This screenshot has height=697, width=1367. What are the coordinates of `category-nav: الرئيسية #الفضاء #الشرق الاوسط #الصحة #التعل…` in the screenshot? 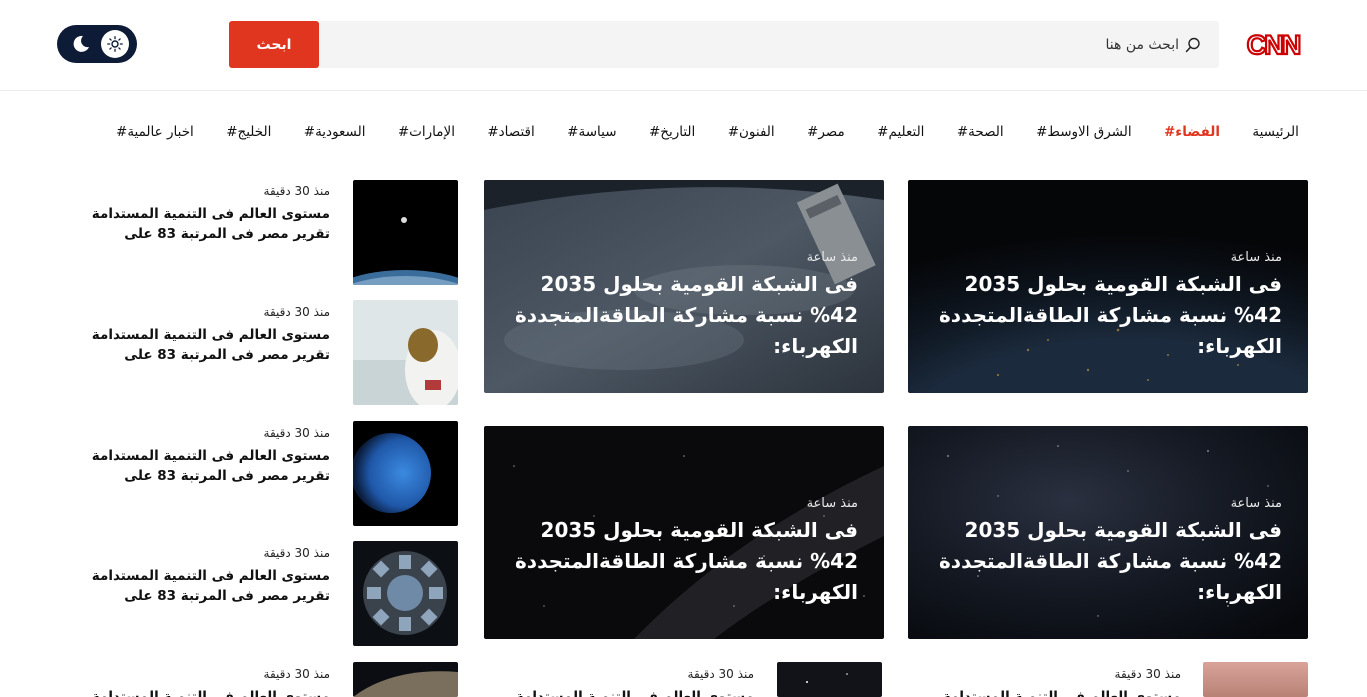 It's located at (707, 132).